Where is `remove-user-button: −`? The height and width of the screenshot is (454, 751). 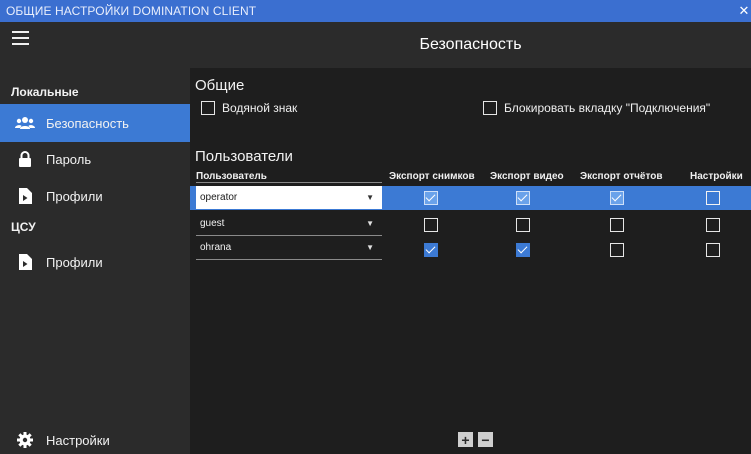
remove-user-button: − is located at coordinates (485, 439).